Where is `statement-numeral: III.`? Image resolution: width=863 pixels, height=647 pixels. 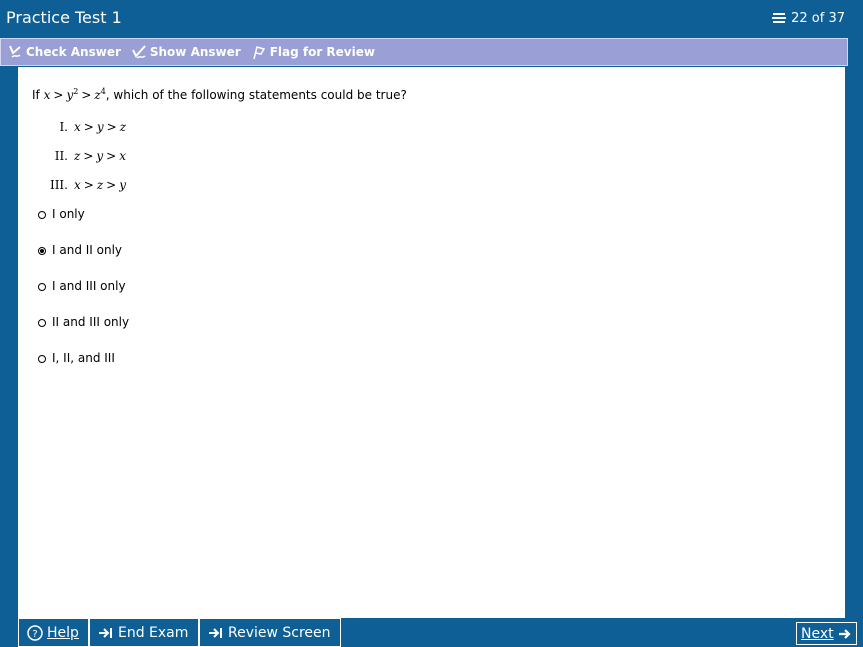 statement-numeral: III. is located at coordinates (58, 185).